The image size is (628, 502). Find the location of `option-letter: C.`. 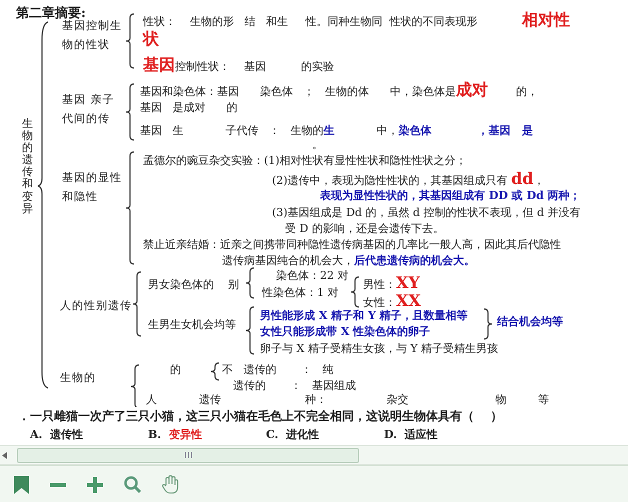

option-letter: C. is located at coordinates (273, 434).